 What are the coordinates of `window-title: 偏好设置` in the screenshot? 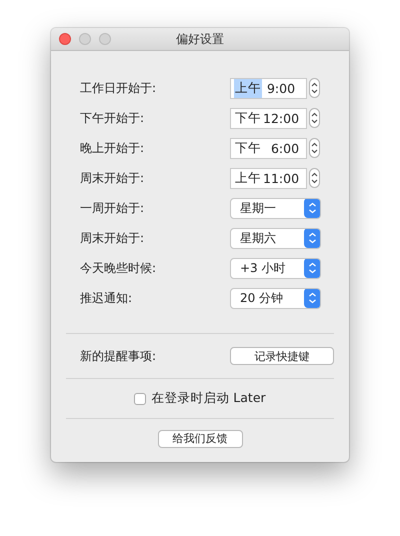 It's located at (200, 39).